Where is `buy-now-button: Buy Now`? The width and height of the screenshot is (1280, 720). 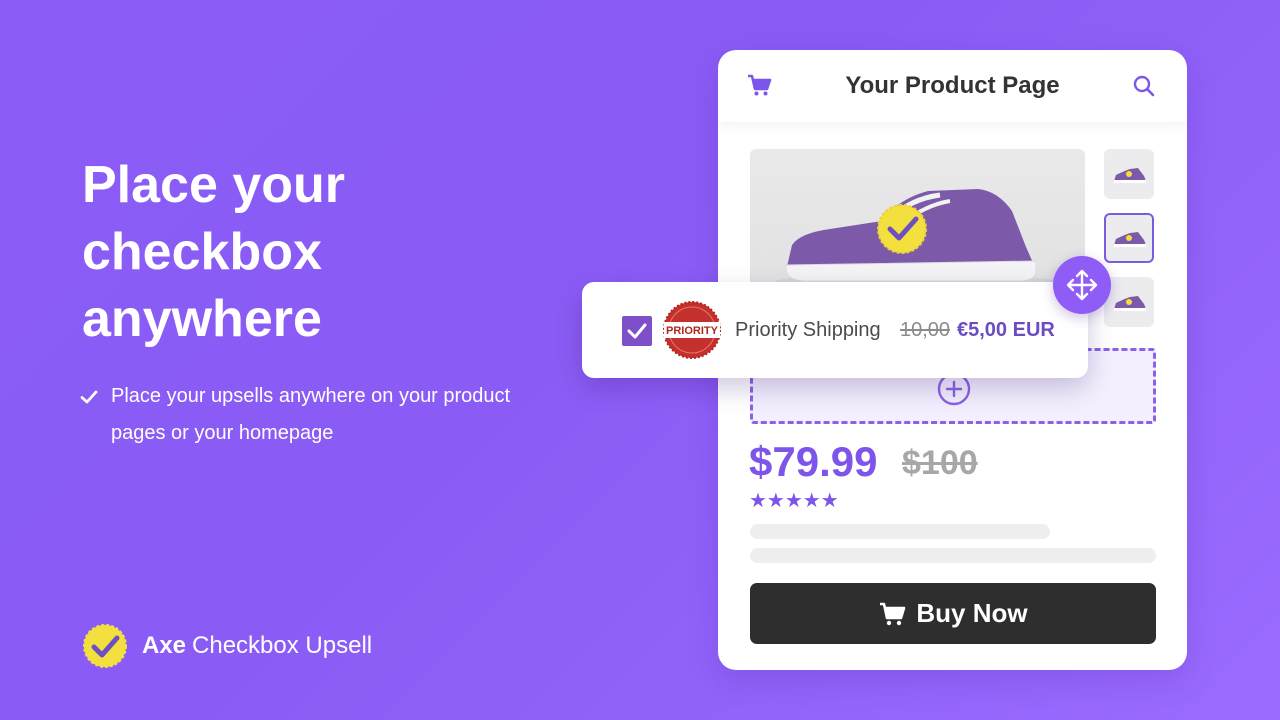 buy-now-button: Buy Now is located at coordinates (953, 613).